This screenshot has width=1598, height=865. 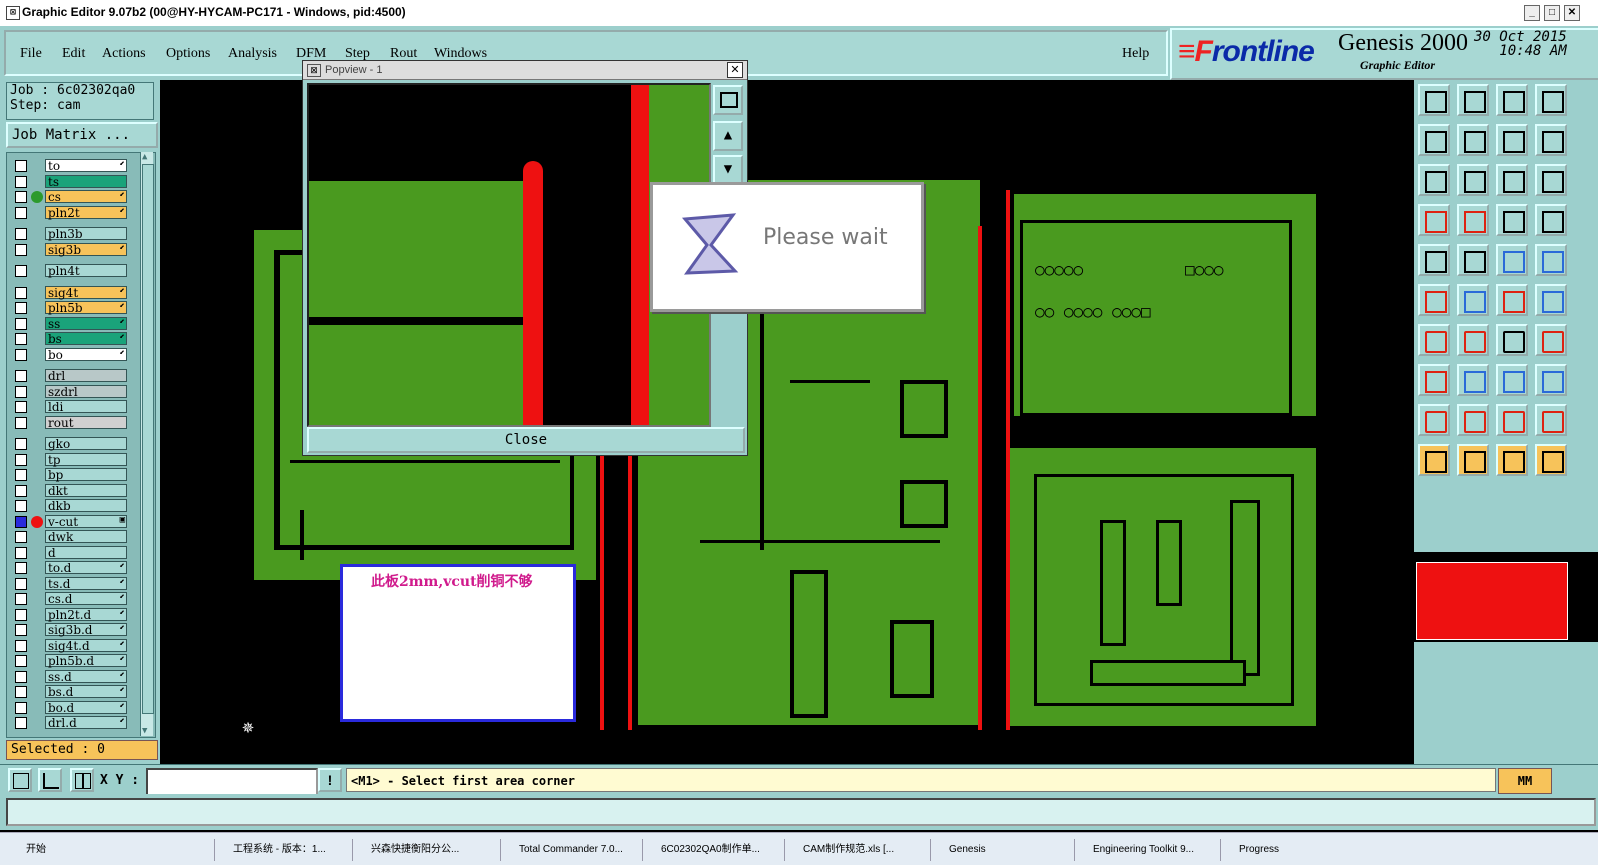 I want to click on layer-row-pln5b: pln5b ⬋, so click(x=69, y=308).